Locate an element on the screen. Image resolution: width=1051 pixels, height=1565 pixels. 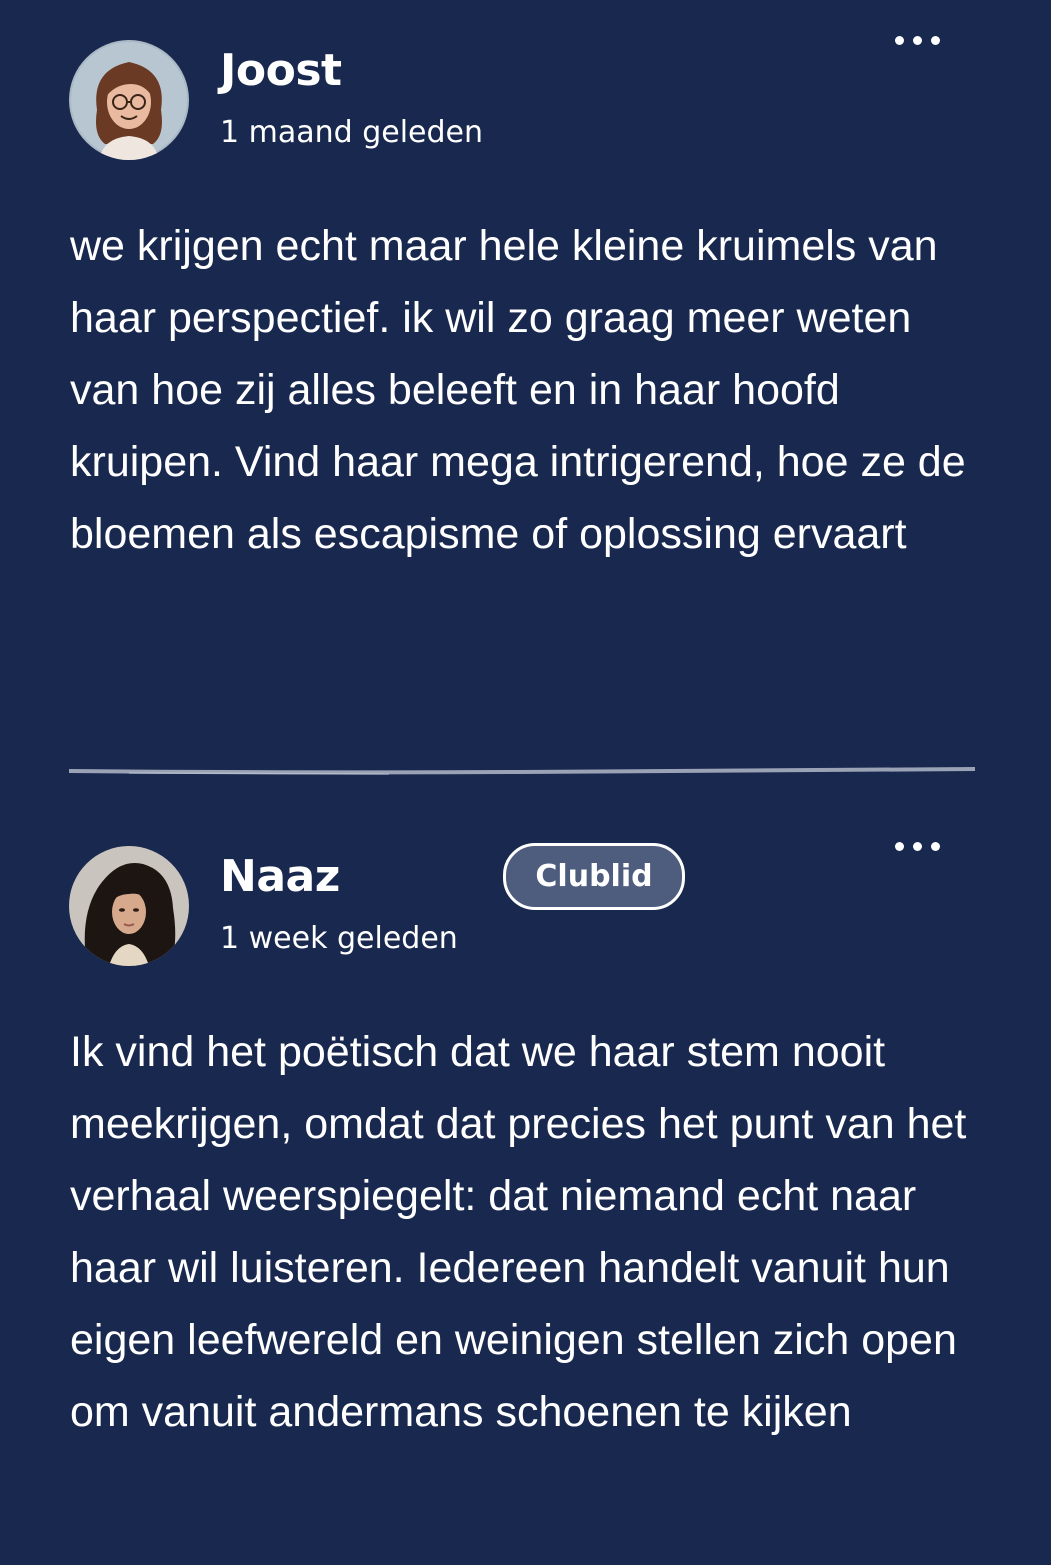
photo-avatar-icon is located at coordinates (129, 906).